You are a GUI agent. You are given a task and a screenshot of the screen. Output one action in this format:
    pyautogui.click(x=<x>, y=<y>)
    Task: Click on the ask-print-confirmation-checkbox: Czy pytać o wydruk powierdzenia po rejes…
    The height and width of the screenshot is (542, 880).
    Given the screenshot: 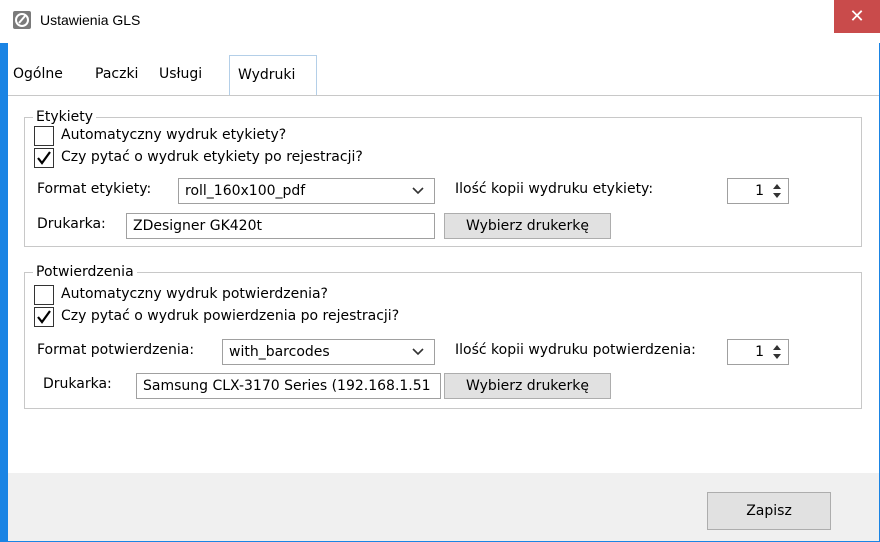 What is the action you would take?
    pyautogui.click(x=264, y=318)
    